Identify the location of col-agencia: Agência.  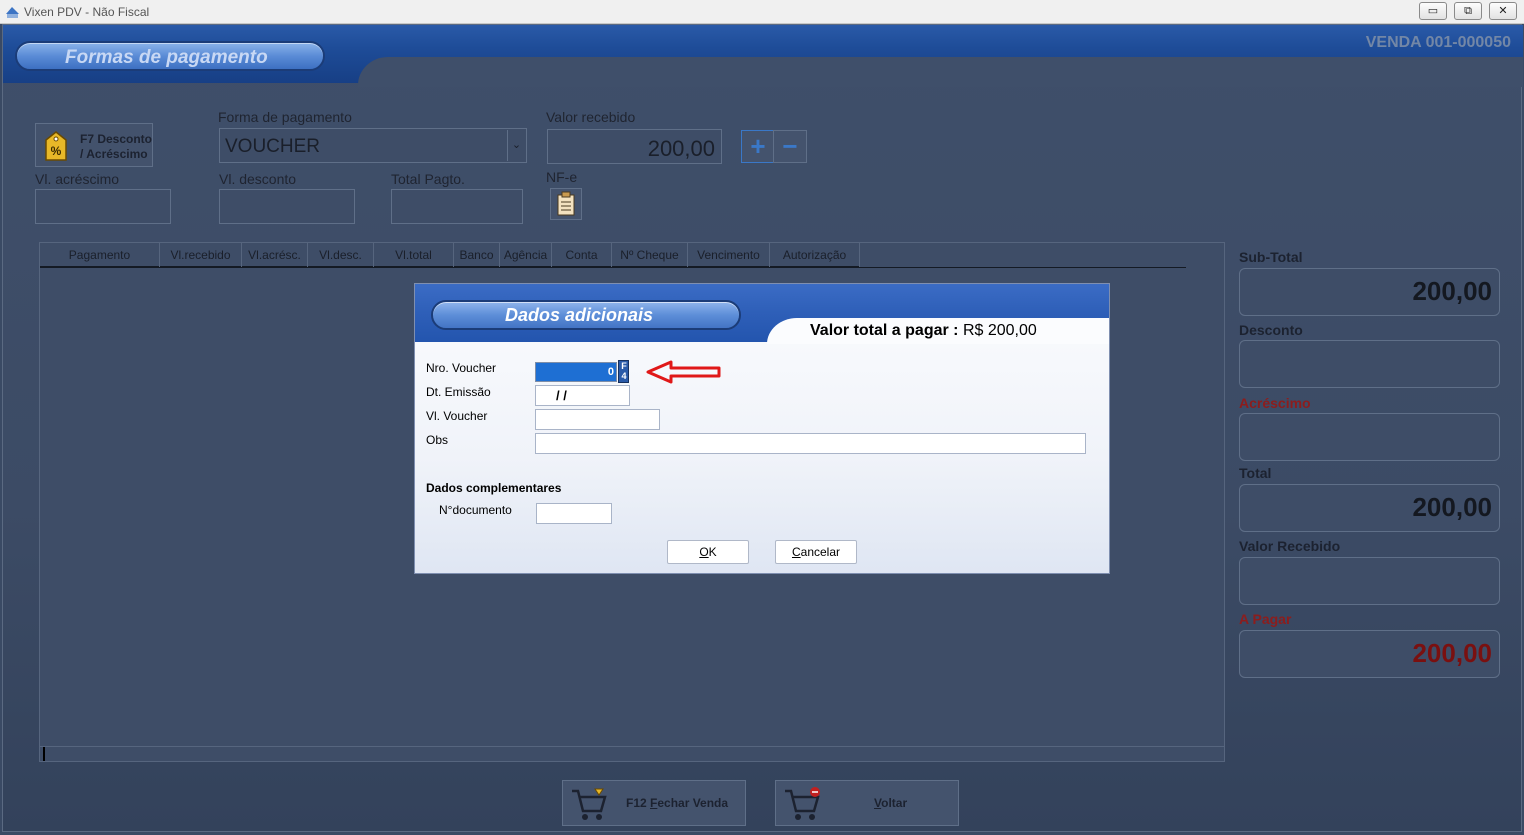
(526, 255).